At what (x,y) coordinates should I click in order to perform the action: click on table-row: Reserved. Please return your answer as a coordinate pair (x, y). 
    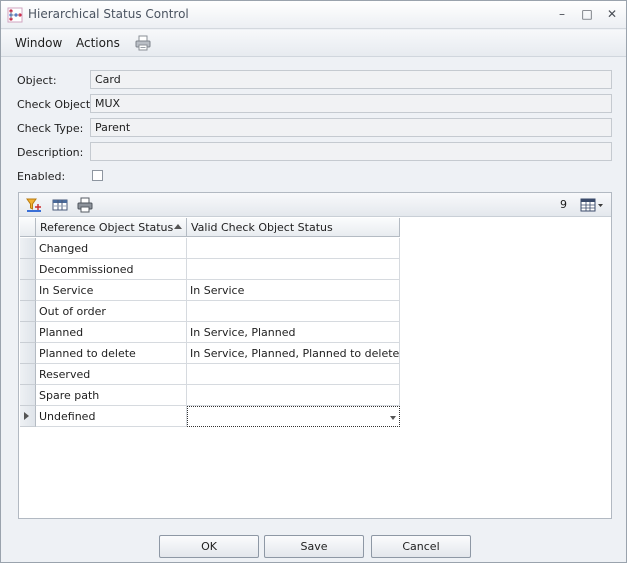
    Looking at the image, I should click on (209, 374).